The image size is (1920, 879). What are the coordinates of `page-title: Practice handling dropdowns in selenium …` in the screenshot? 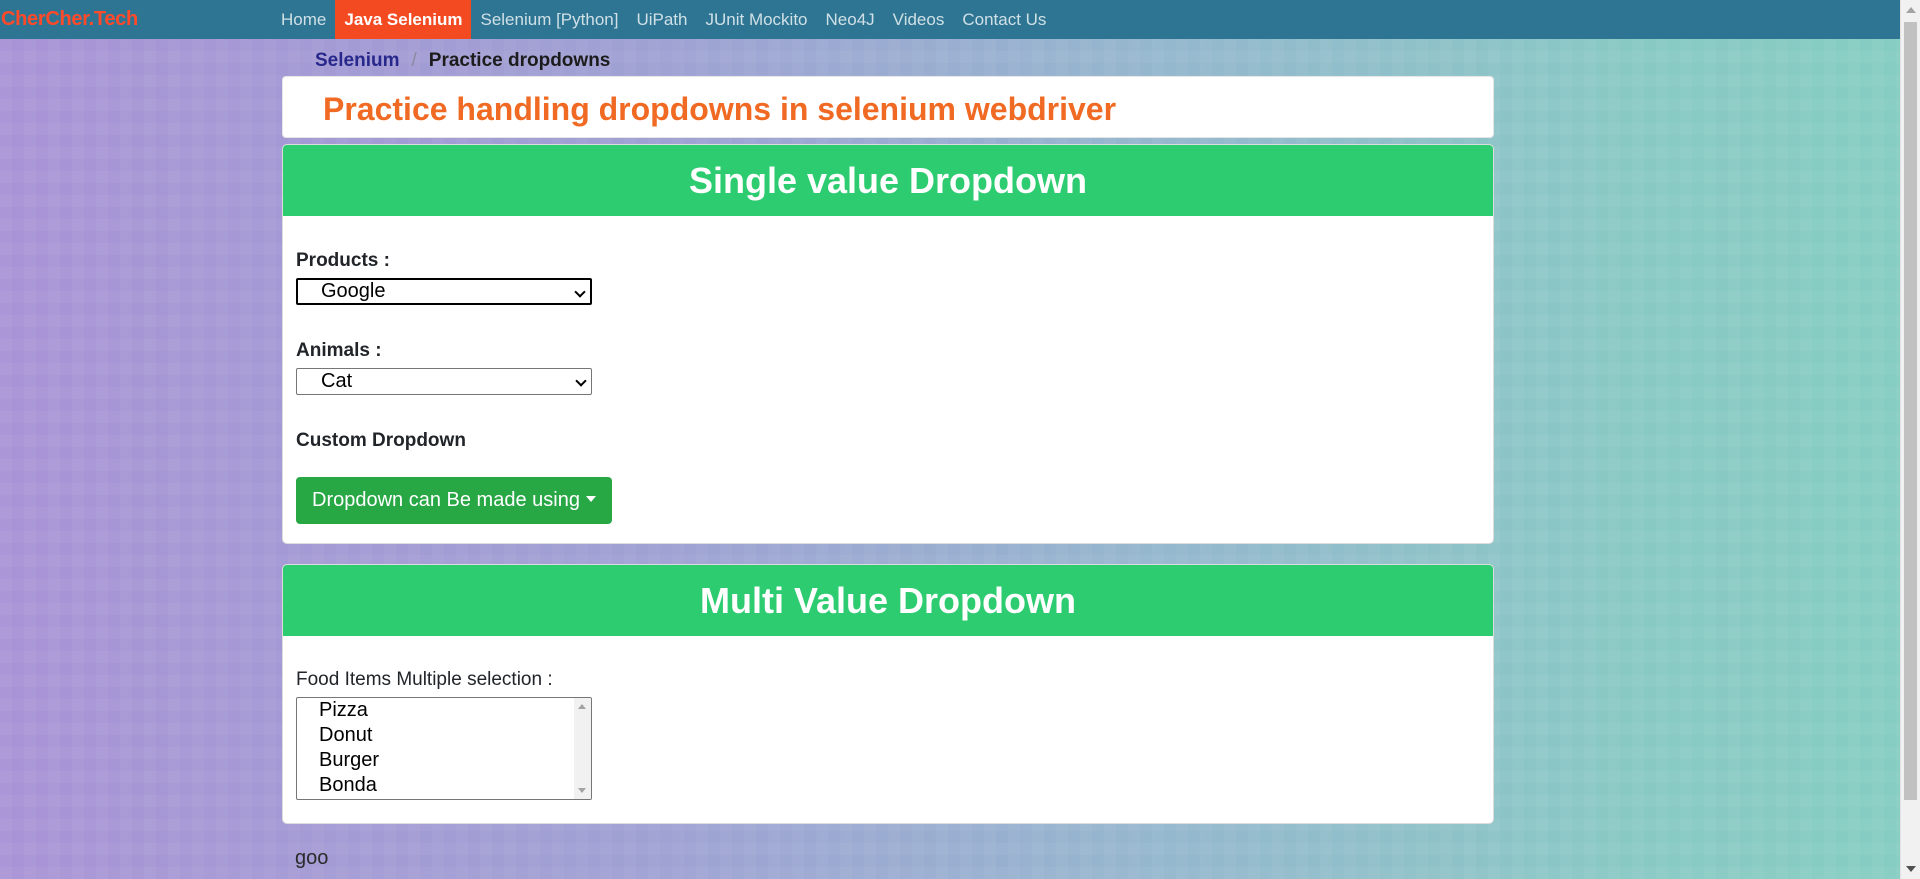 It's located at (720, 109).